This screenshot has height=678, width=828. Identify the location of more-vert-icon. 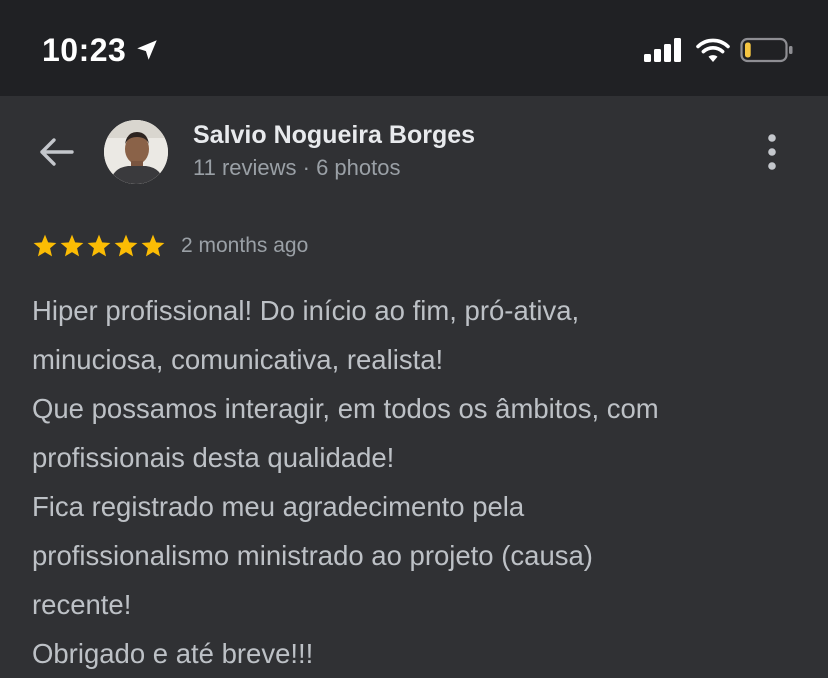
(772, 152).